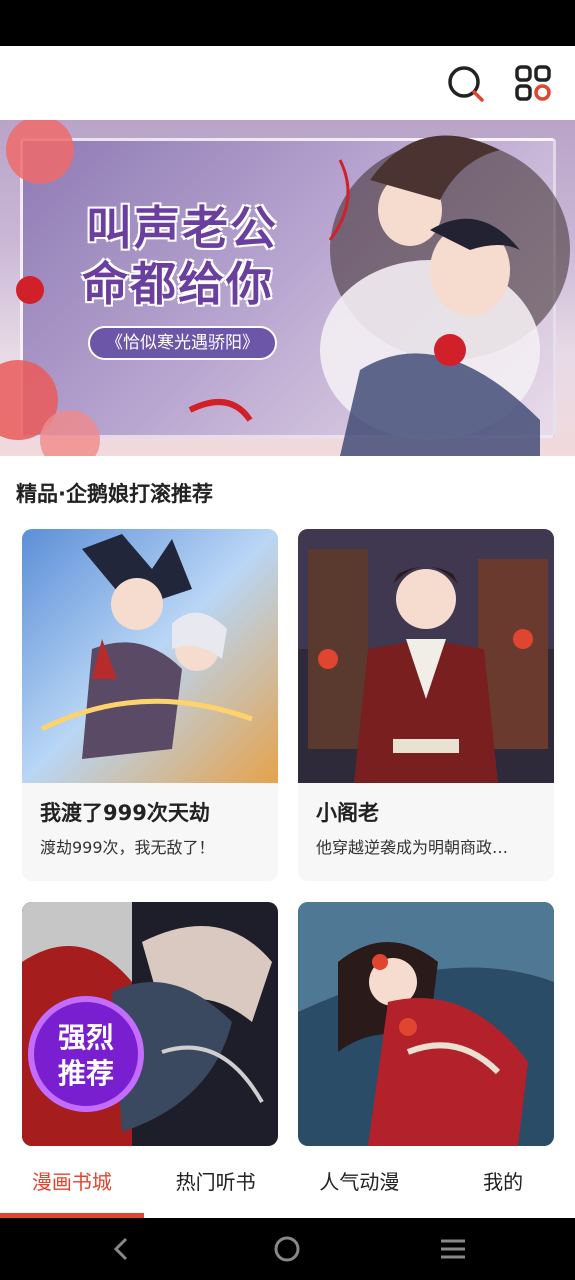 The width and height of the screenshot is (575, 1280). I want to click on tab-comic-store: 漫画书城, so click(72, 1182).